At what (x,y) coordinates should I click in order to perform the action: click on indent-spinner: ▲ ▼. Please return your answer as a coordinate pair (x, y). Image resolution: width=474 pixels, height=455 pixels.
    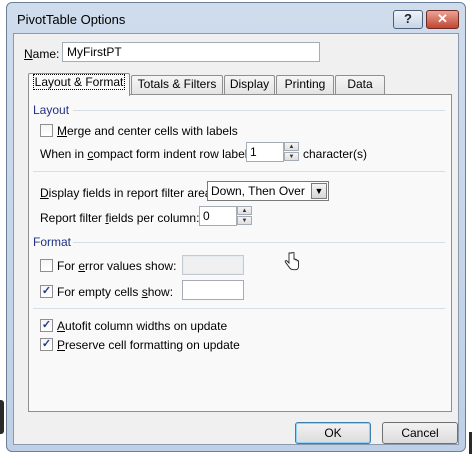
    Looking at the image, I should click on (291, 152).